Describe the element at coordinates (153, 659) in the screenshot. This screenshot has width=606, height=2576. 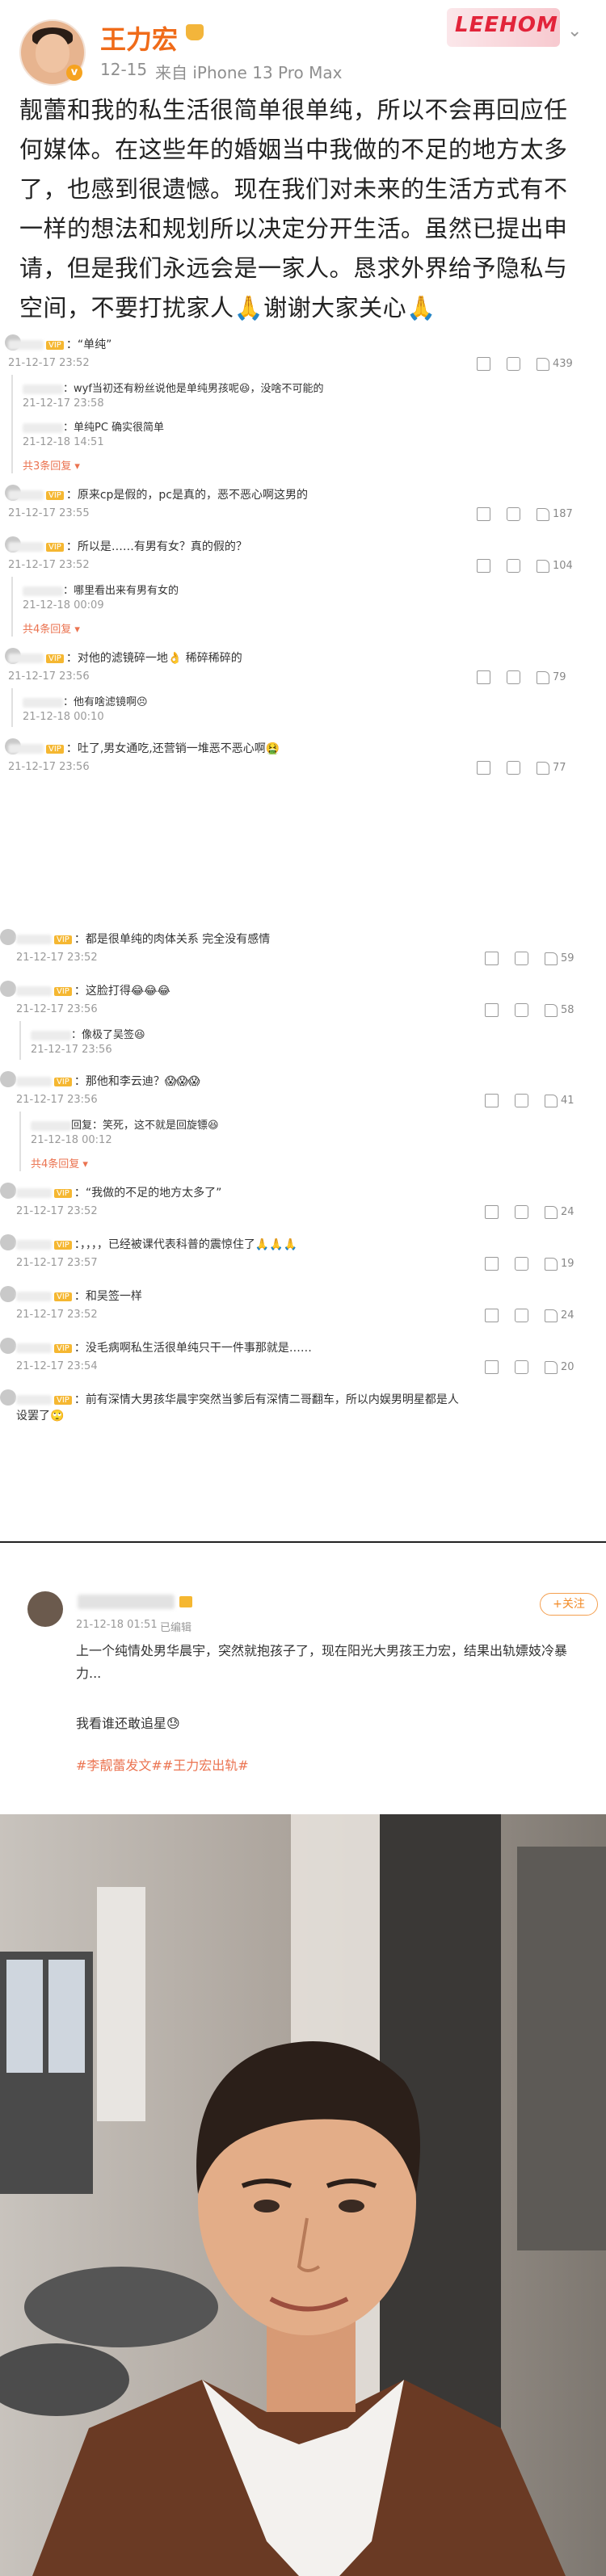
I see `comment-body: ：对他的滤镜碎一地👌 稀碎稀碎的` at that location.